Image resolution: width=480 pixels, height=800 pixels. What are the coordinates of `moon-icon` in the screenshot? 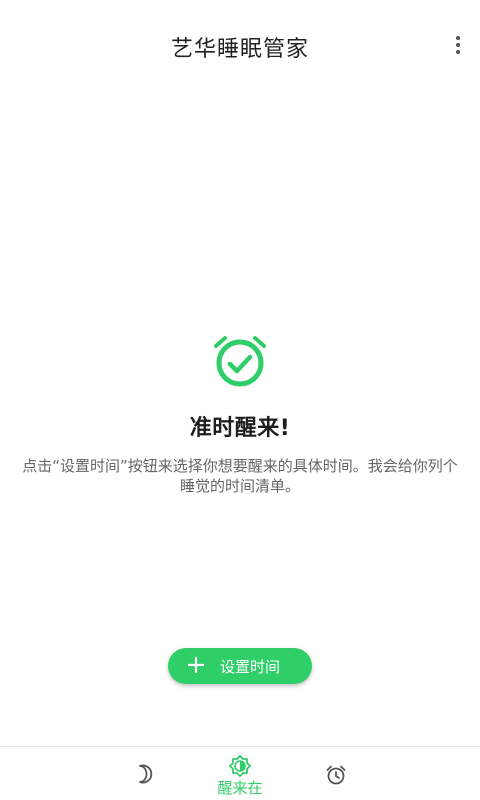 It's located at (146, 774).